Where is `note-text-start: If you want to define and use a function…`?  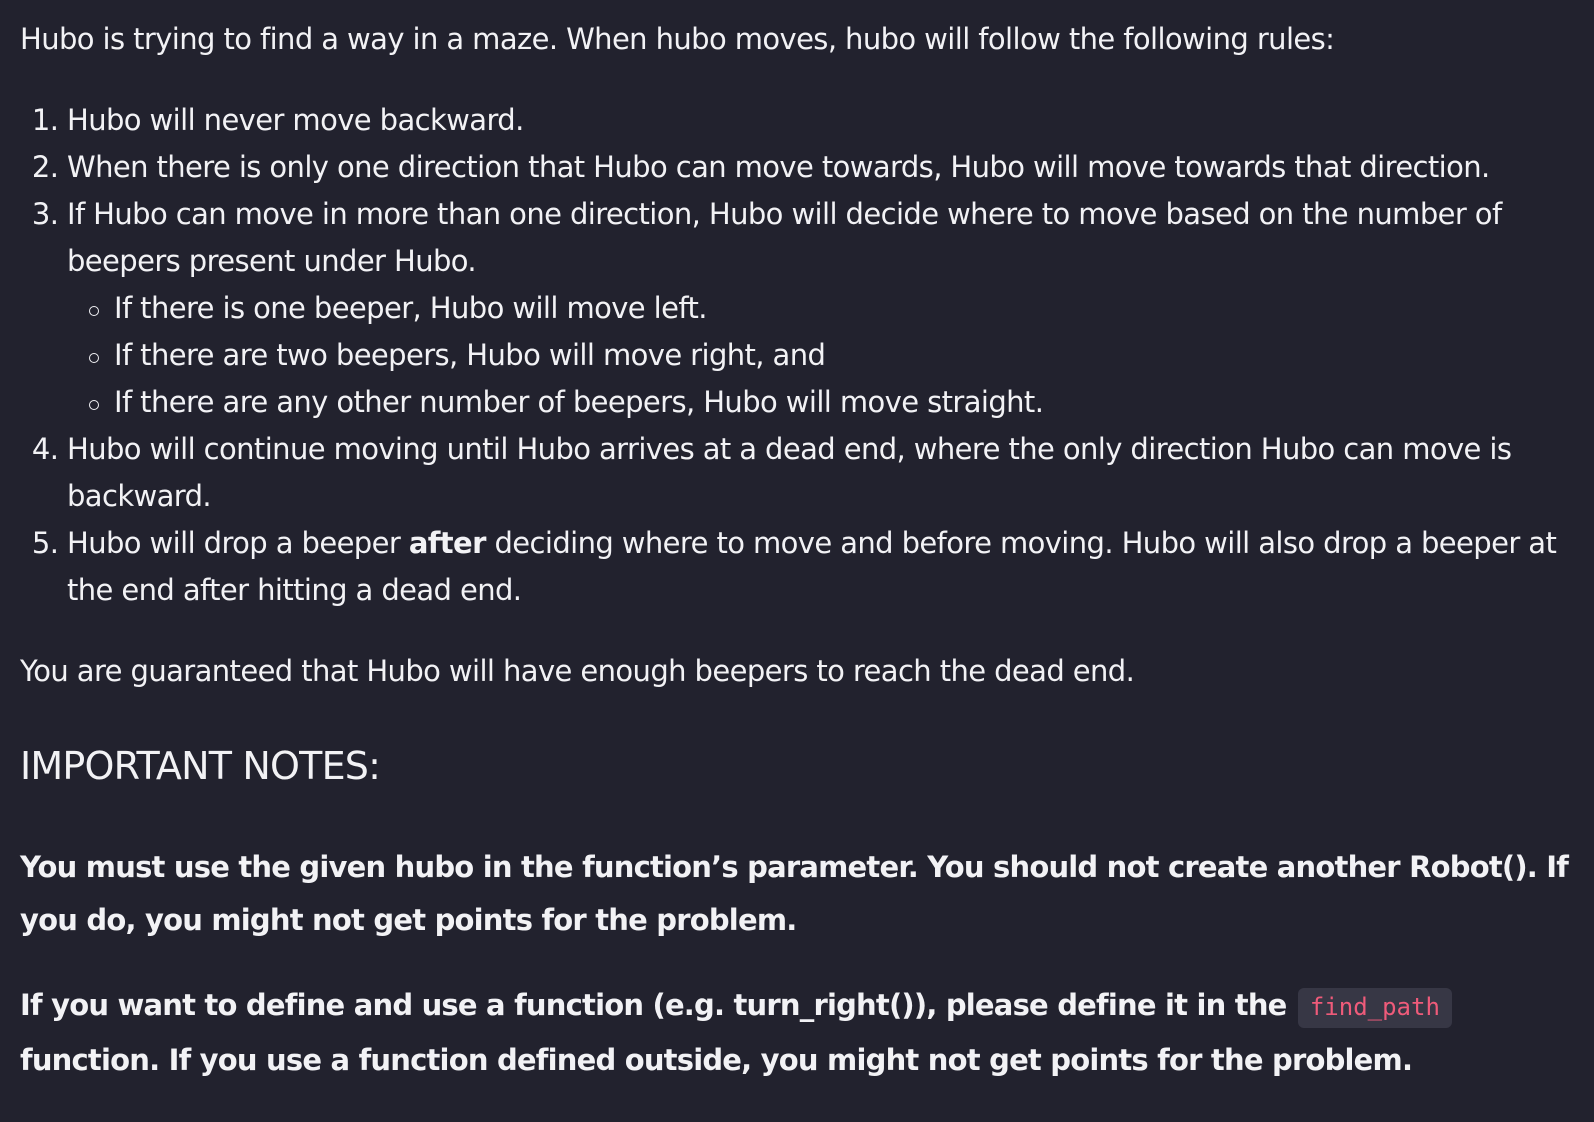 note-text-start: If you want to define and use a function… is located at coordinates (658, 1005).